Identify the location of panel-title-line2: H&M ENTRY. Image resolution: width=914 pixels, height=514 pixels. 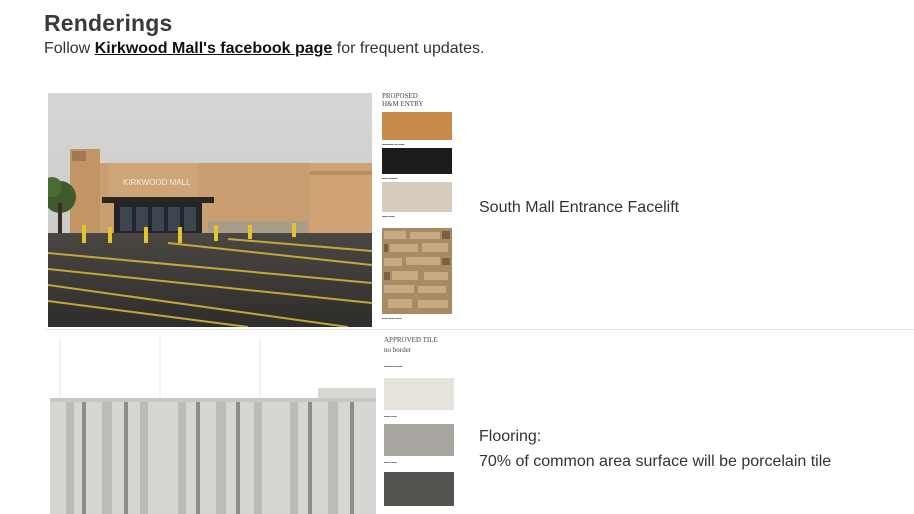
(403, 104).